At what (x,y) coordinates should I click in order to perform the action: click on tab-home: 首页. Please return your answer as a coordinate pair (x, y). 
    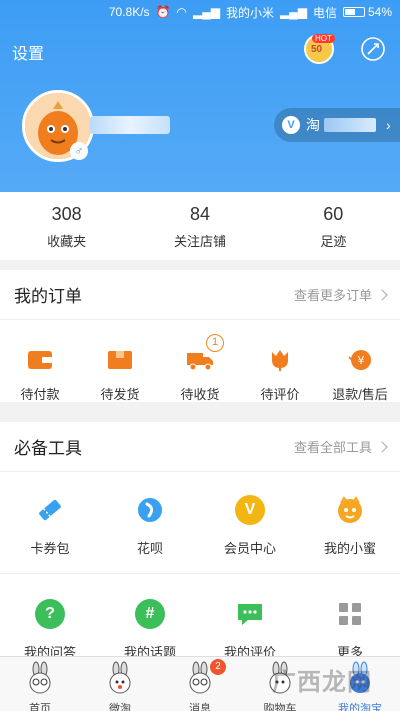
    Looking at the image, I should click on (40, 684).